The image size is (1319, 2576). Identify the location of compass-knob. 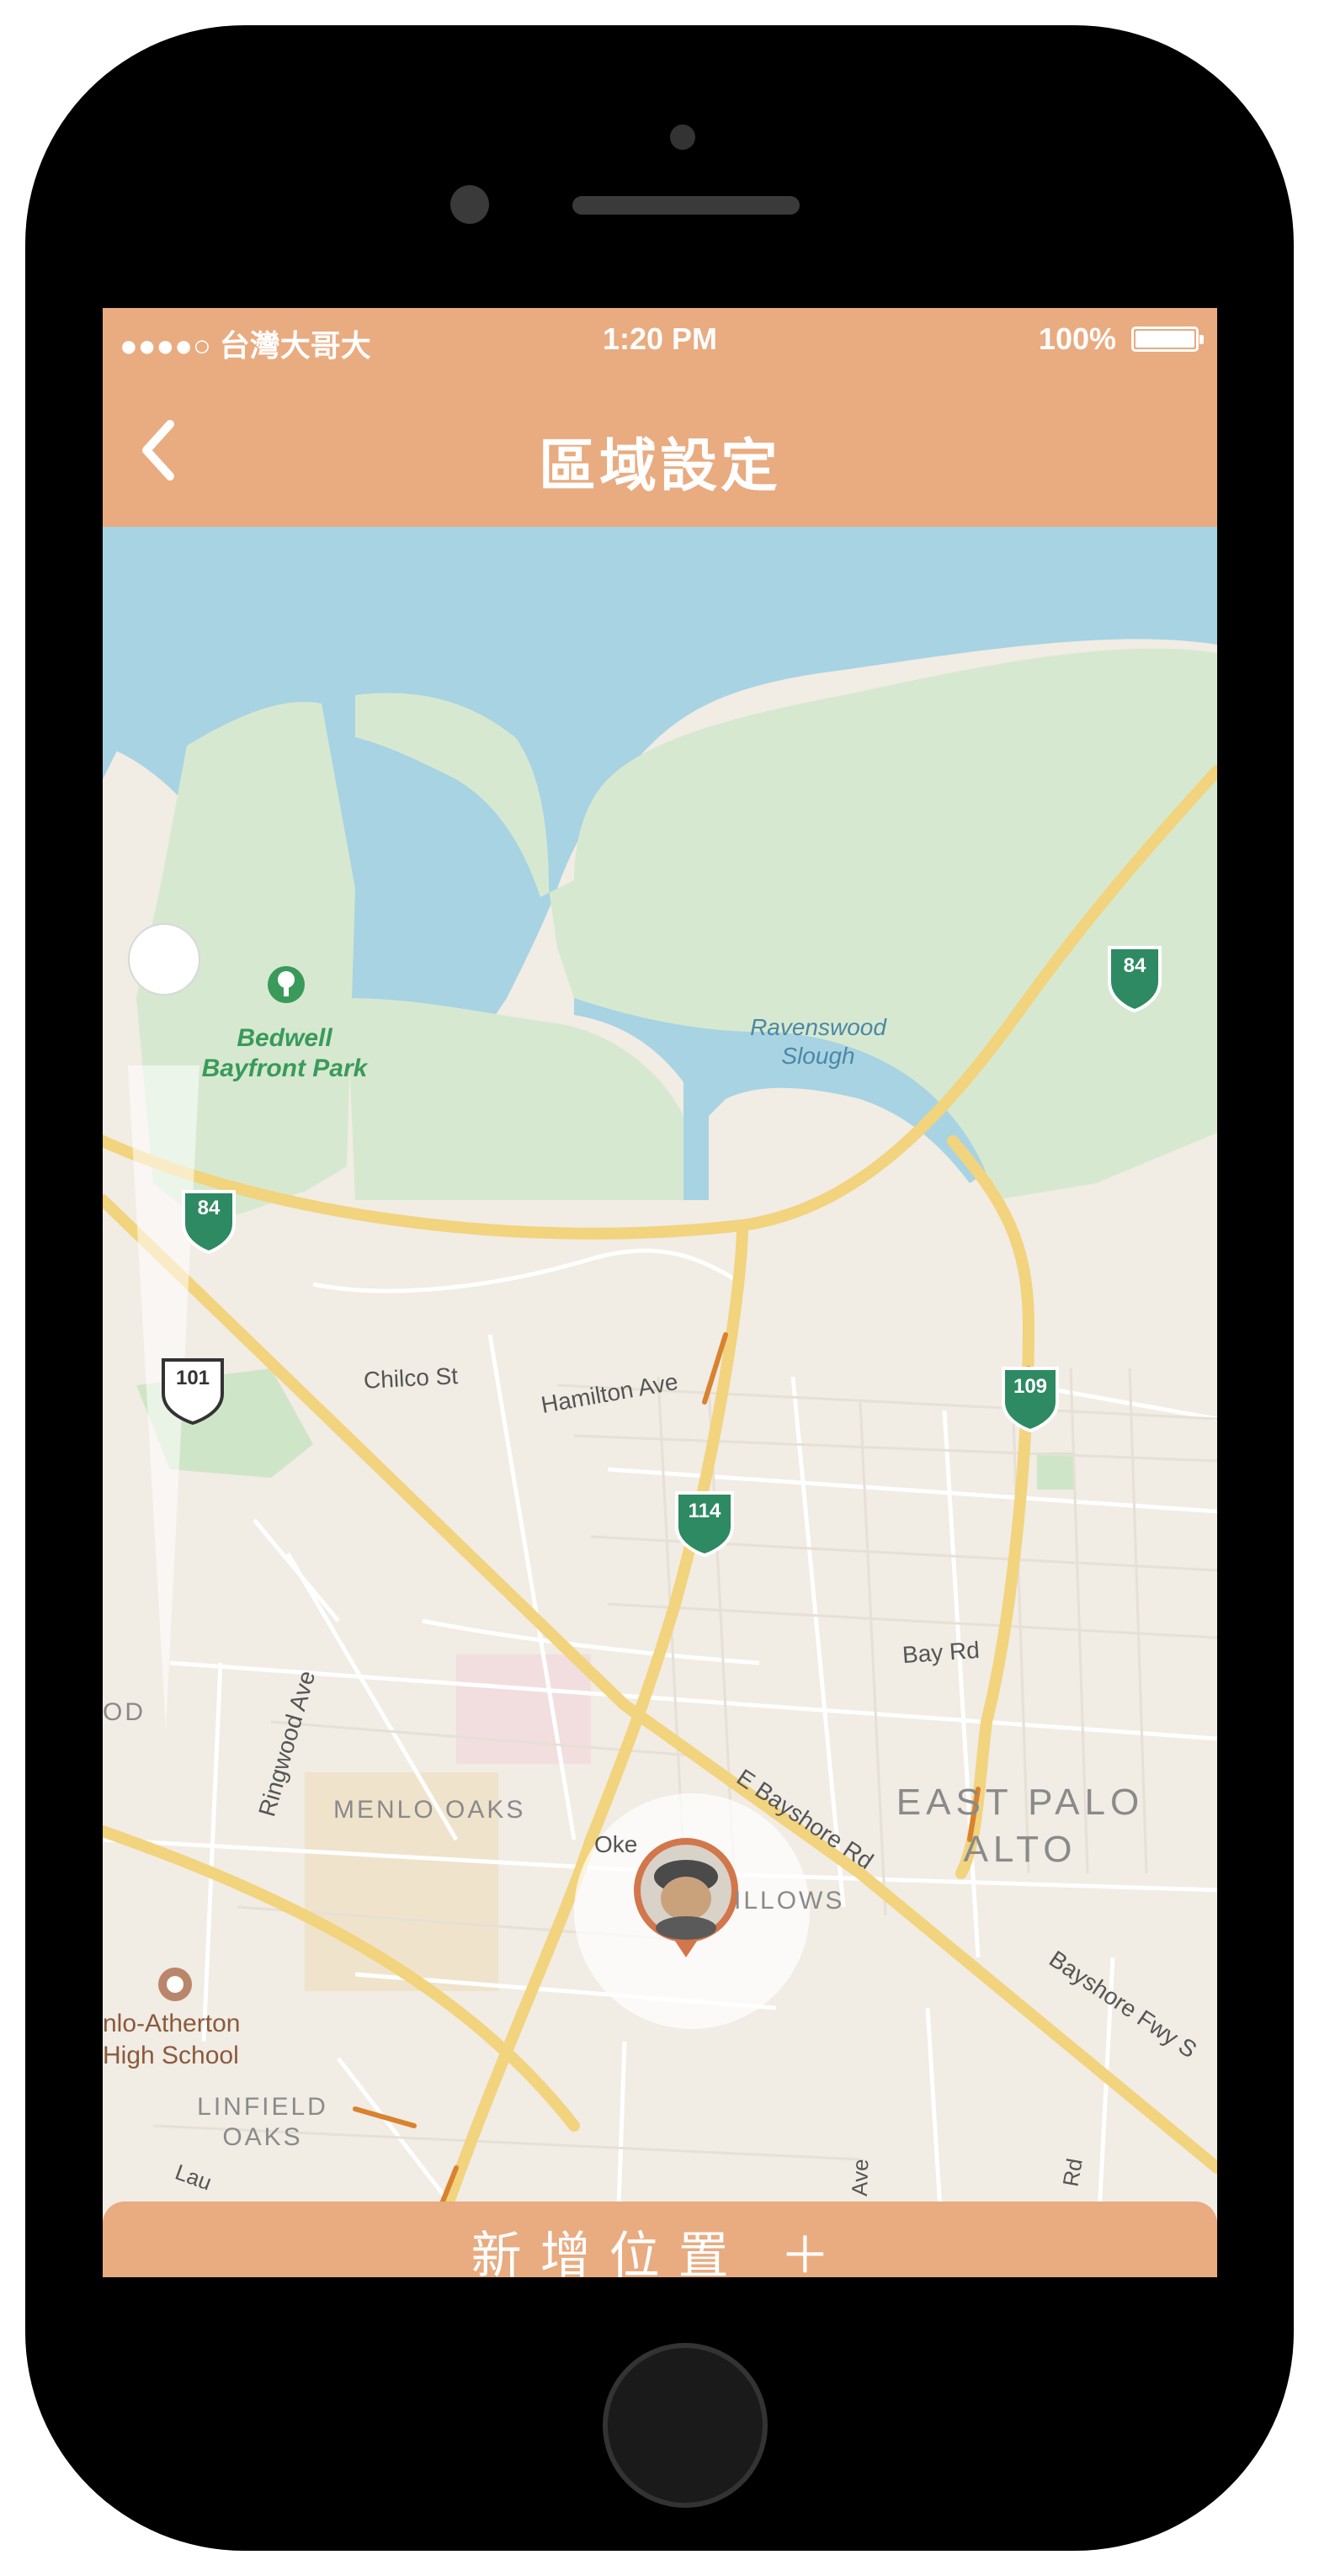
(164, 959).